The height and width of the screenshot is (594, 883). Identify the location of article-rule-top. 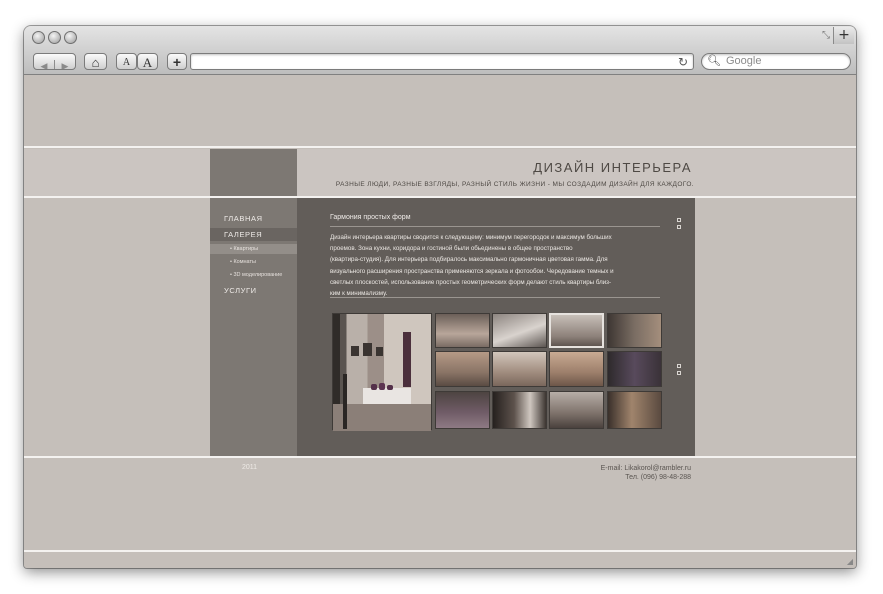
(495, 226).